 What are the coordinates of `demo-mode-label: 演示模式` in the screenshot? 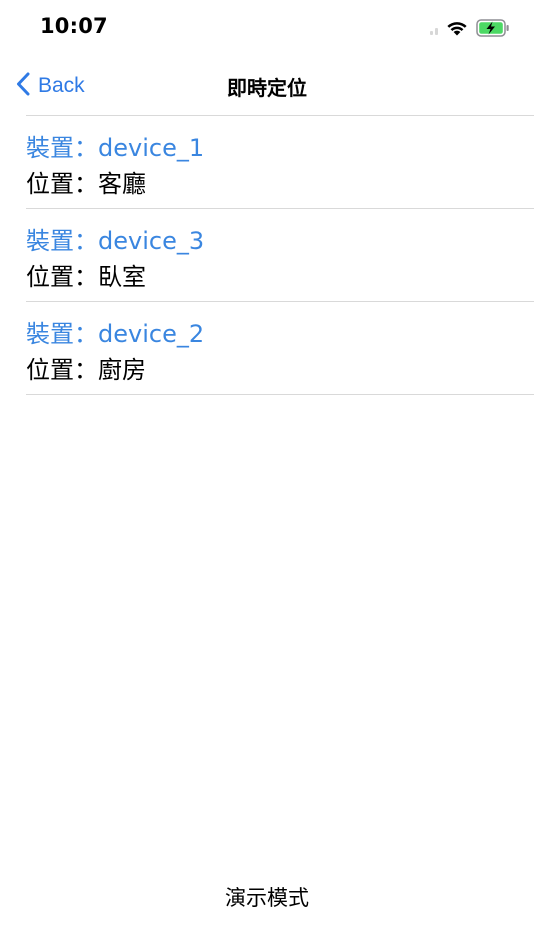 It's located at (267, 898).